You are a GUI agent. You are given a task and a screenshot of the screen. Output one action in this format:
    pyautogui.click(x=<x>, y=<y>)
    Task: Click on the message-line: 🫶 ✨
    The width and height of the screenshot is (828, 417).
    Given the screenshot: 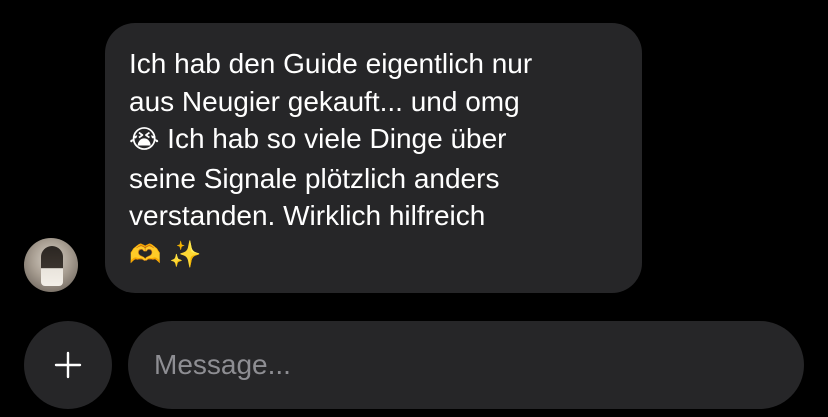 What is the action you would take?
    pyautogui.click(x=373, y=255)
    